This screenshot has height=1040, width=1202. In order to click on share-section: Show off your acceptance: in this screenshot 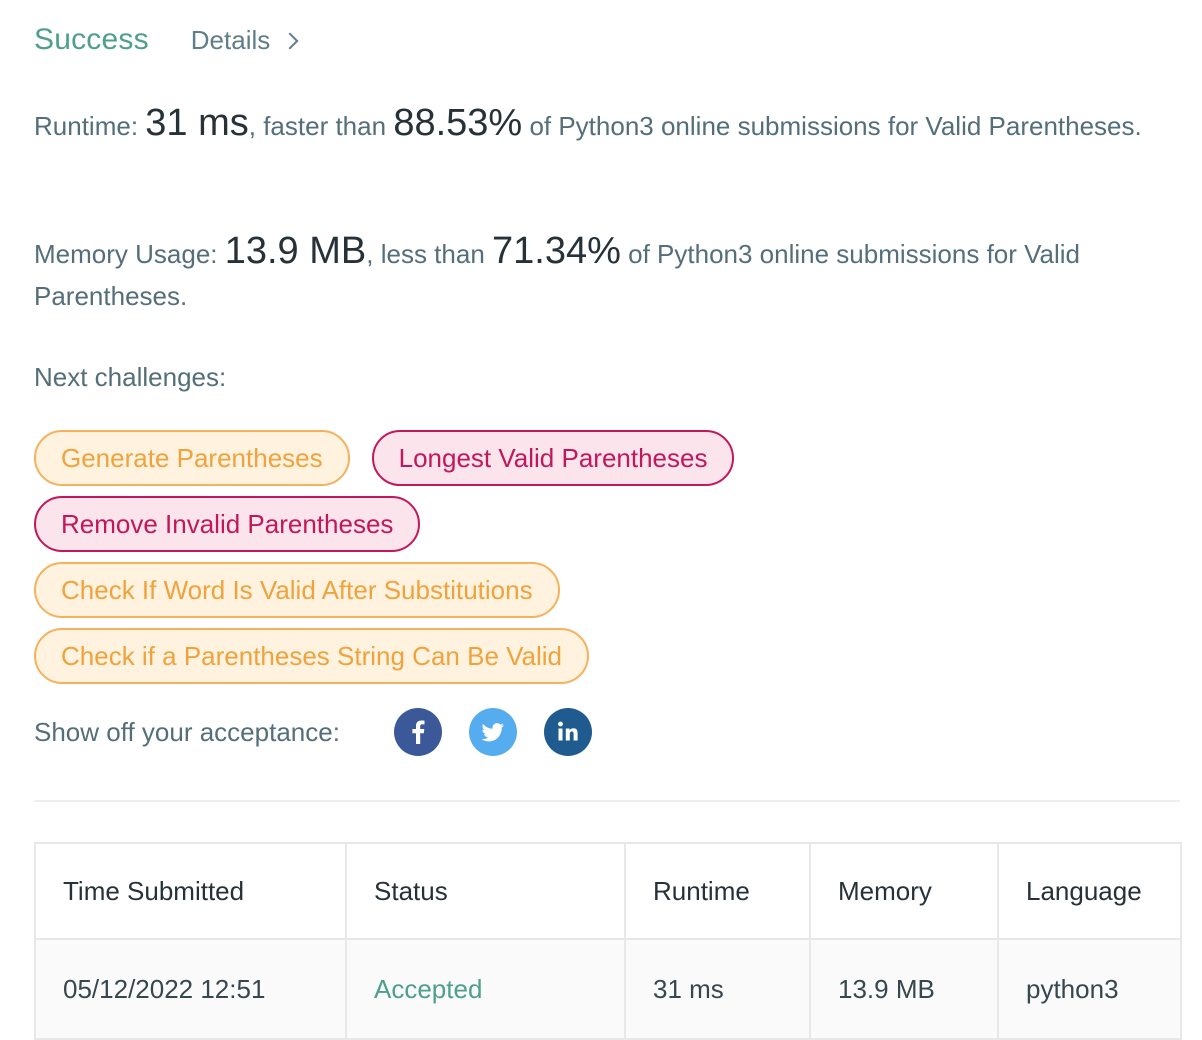, I will do `click(326, 732)`.